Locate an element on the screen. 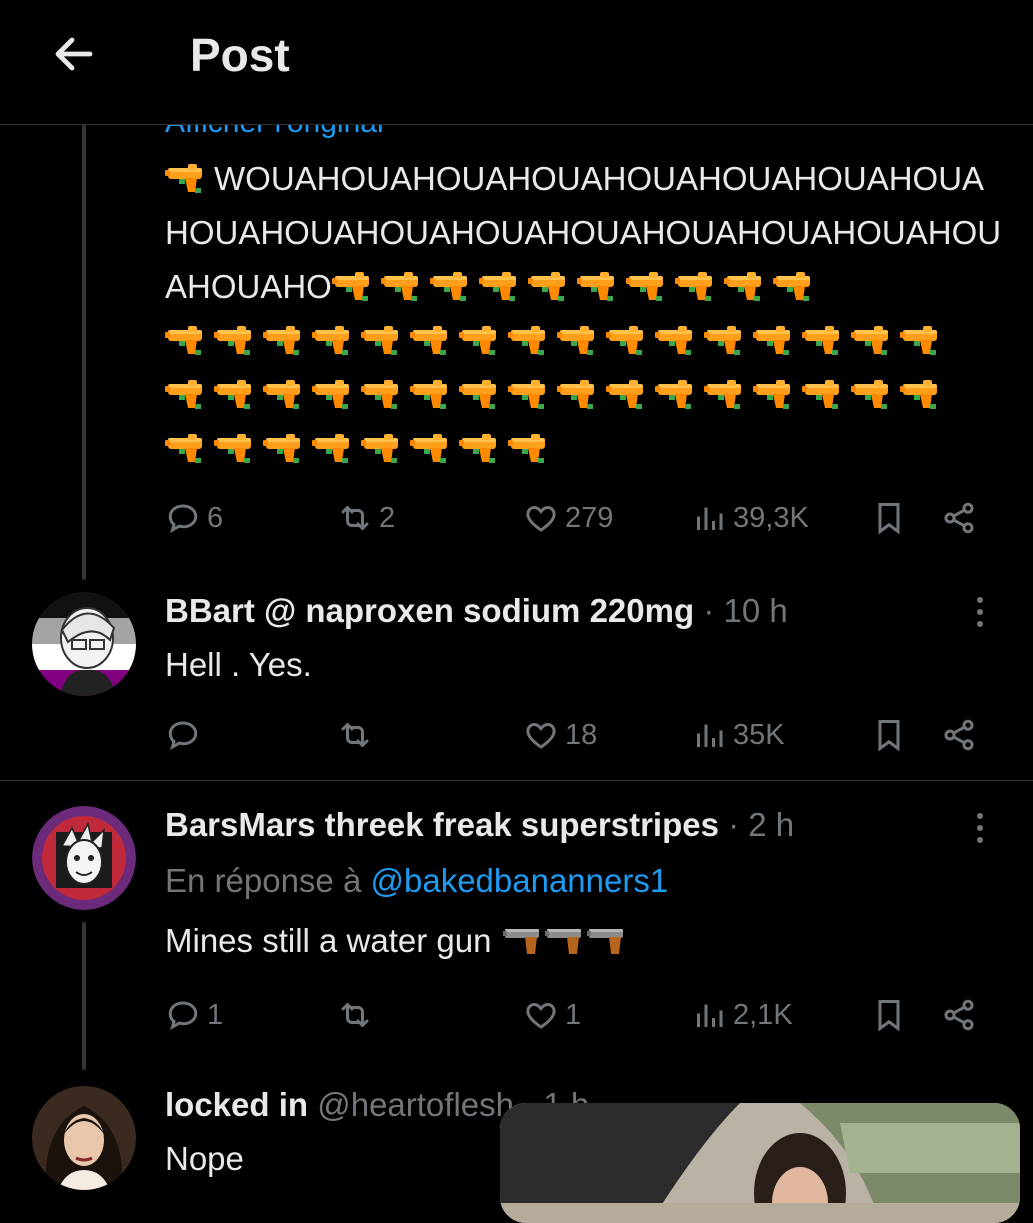 The width and height of the screenshot is (1033, 1223). replying-to-label: En réponse à is located at coordinates (263, 880).